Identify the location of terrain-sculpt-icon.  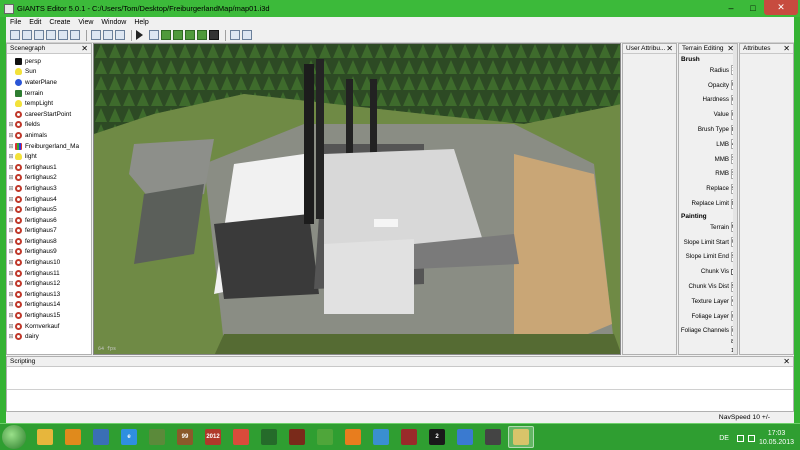
(166, 35).